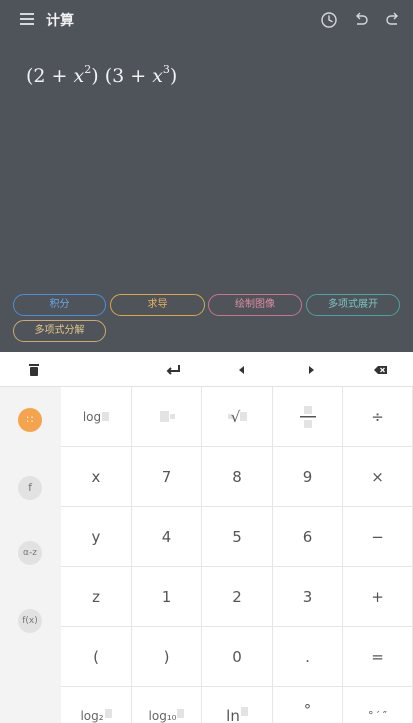  I want to click on key-equals: =, so click(378, 657).